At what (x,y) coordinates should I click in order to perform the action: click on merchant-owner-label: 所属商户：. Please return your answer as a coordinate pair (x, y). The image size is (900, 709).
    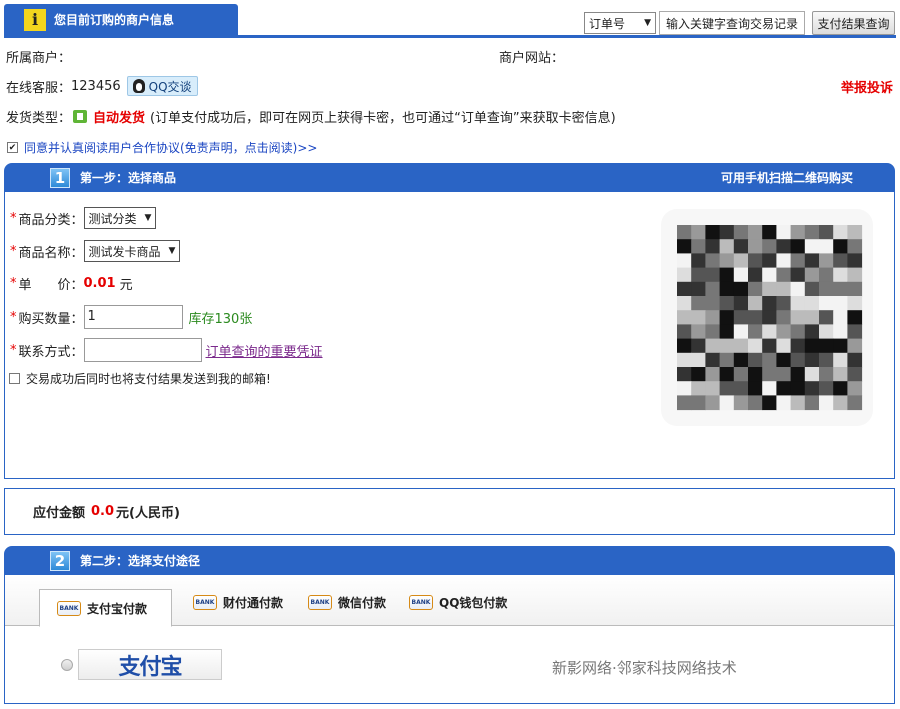
    Looking at the image, I should click on (39, 58).